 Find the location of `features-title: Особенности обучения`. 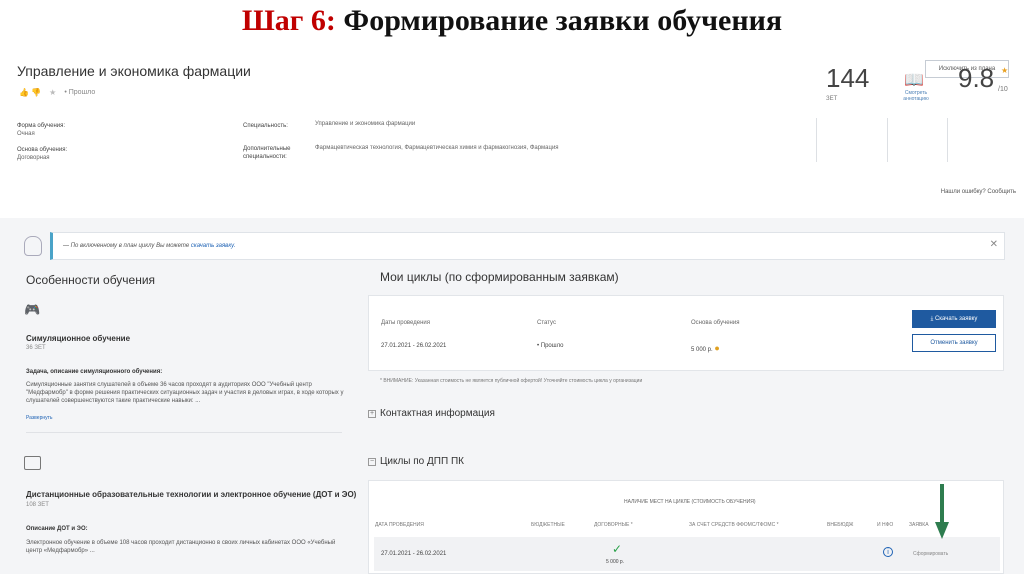

features-title: Особенности обучения is located at coordinates (91, 280).